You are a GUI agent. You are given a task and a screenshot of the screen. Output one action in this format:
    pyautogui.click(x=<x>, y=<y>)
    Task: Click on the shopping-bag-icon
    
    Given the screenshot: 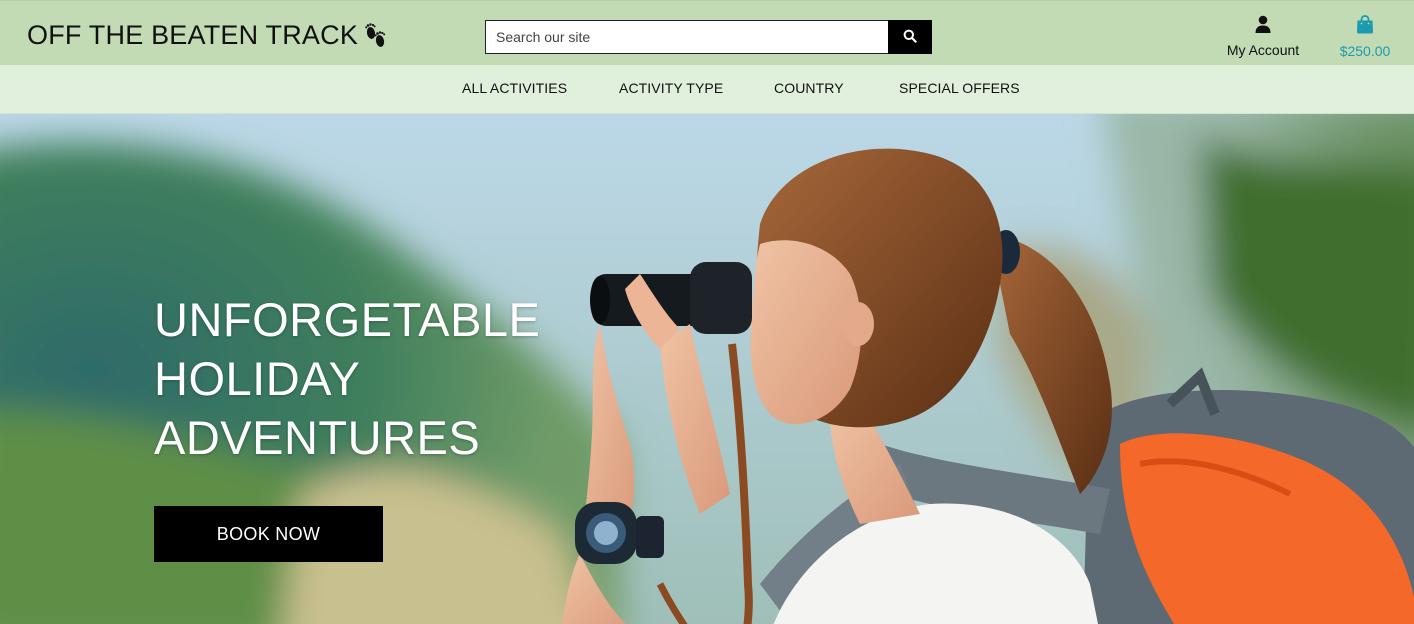 What is the action you would take?
    pyautogui.click(x=1365, y=27)
    